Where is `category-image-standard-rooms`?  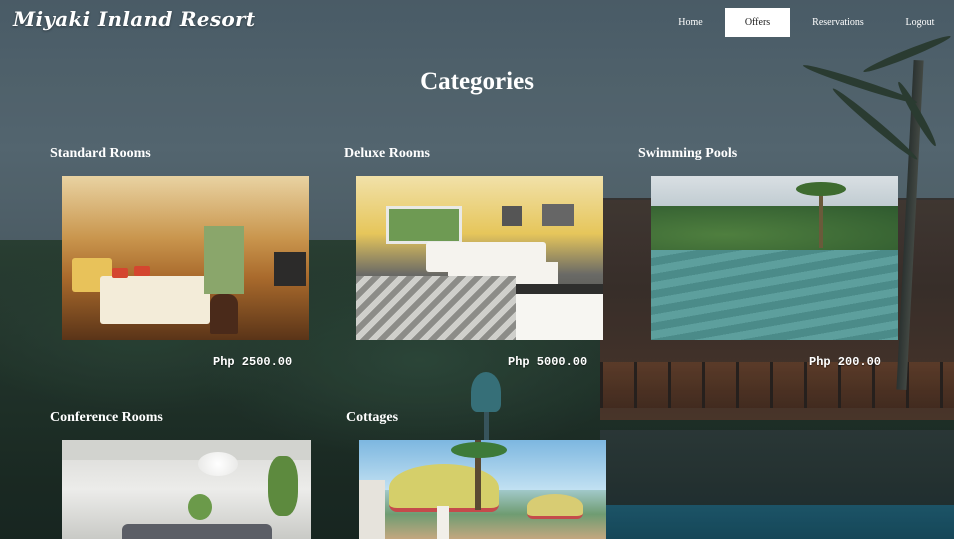
category-image-standard-rooms is located at coordinates (185, 258).